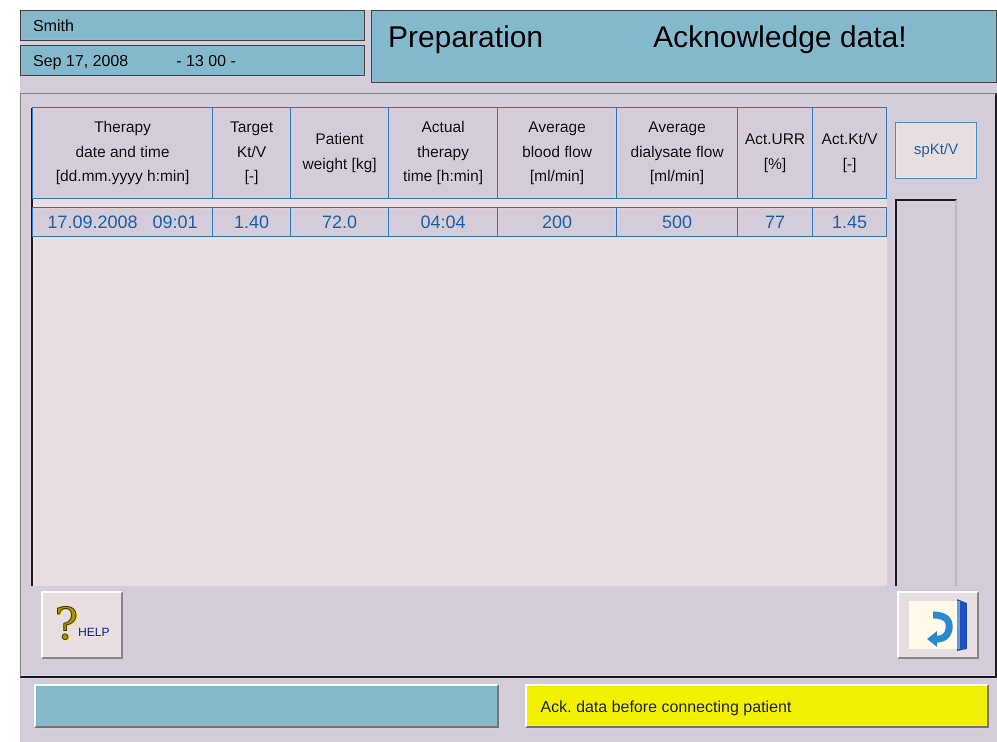  I want to click on help-button: ?HELP, so click(82, 625).